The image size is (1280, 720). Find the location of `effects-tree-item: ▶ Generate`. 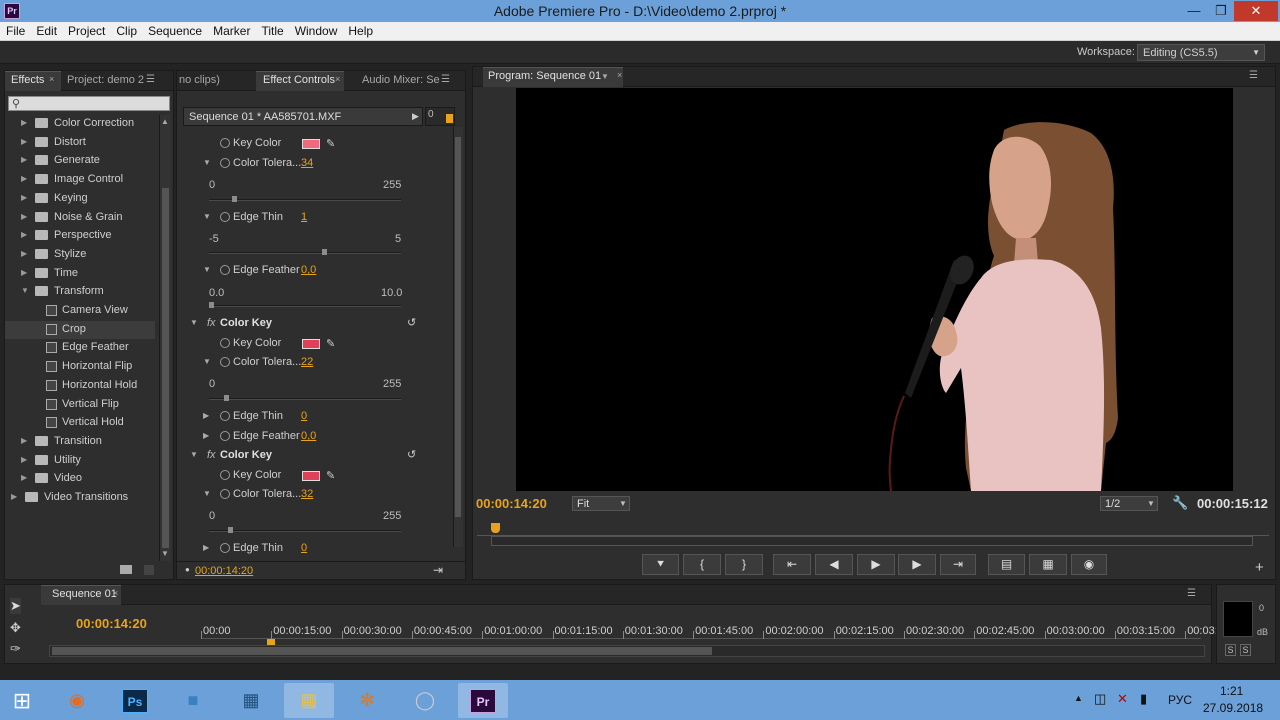

effects-tree-item: ▶ Generate is located at coordinates (80, 161).